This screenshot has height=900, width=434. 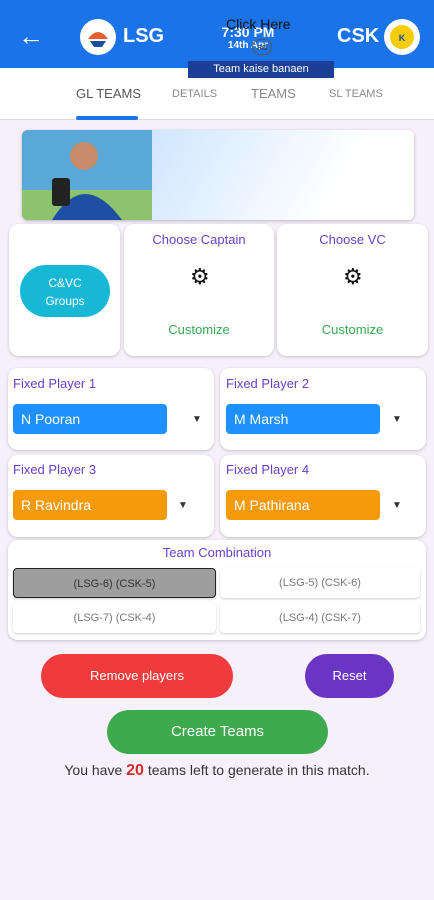 What do you see at coordinates (248, 45) in the screenshot?
I see `match-date-text: 14th Apr` at bounding box center [248, 45].